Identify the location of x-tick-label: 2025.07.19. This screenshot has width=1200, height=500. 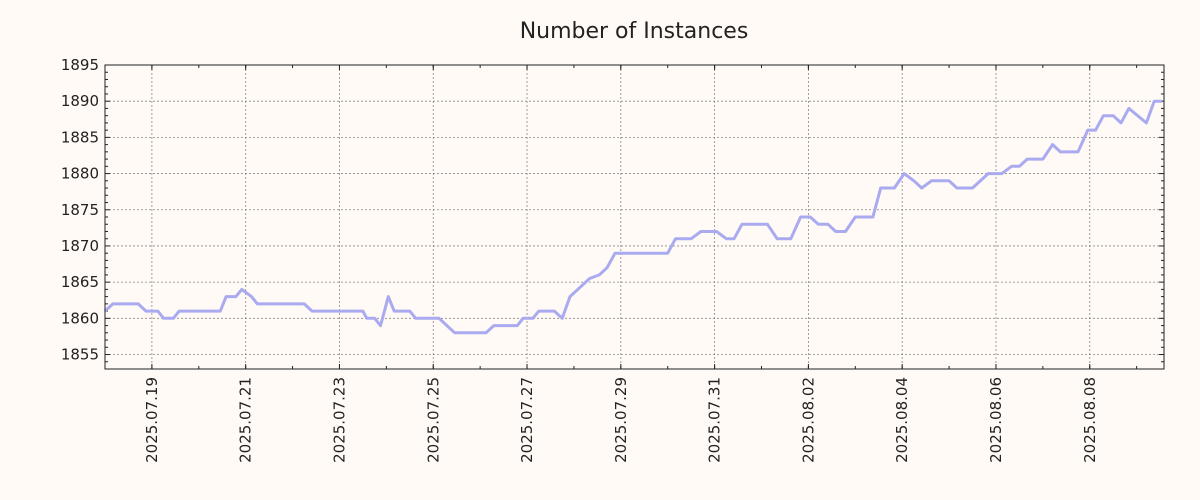
(152, 420).